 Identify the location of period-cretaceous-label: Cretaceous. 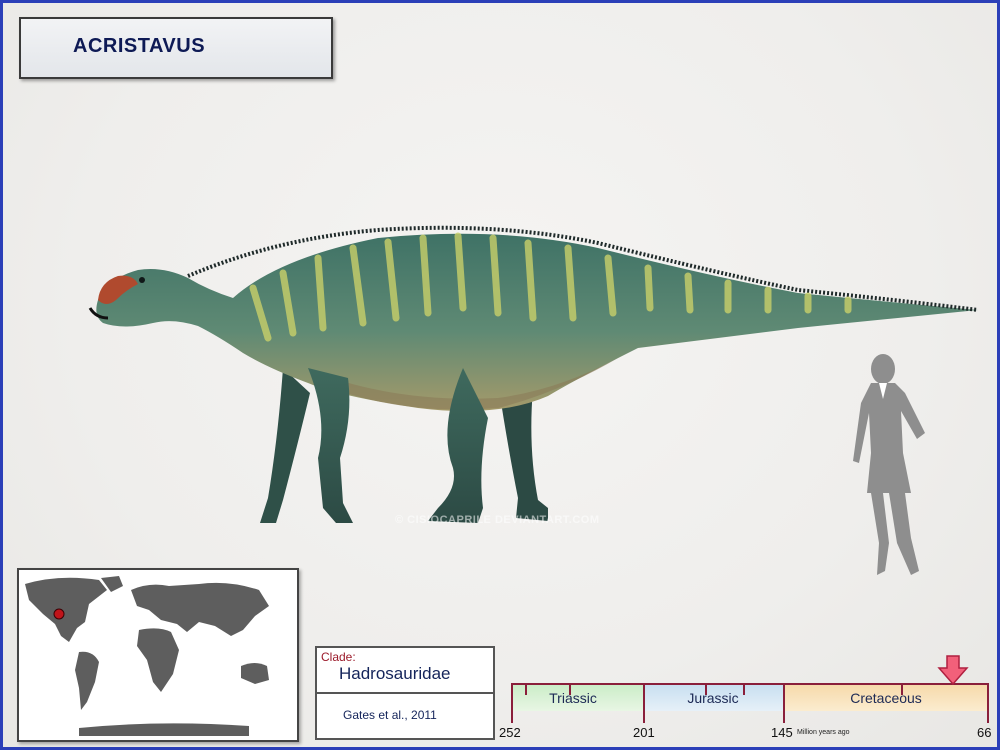
(886, 698).